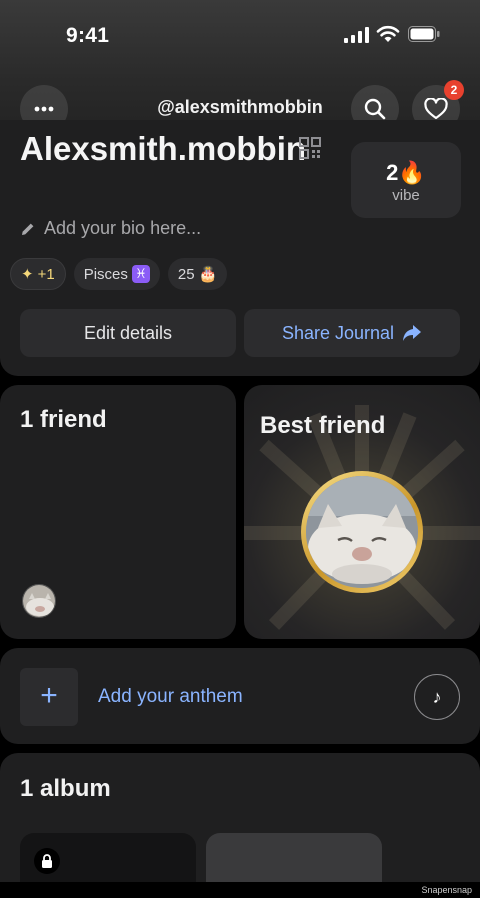 The height and width of the screenshot is (898, 480). I want to click on pisces-icon: ♓, so click(140, 274).